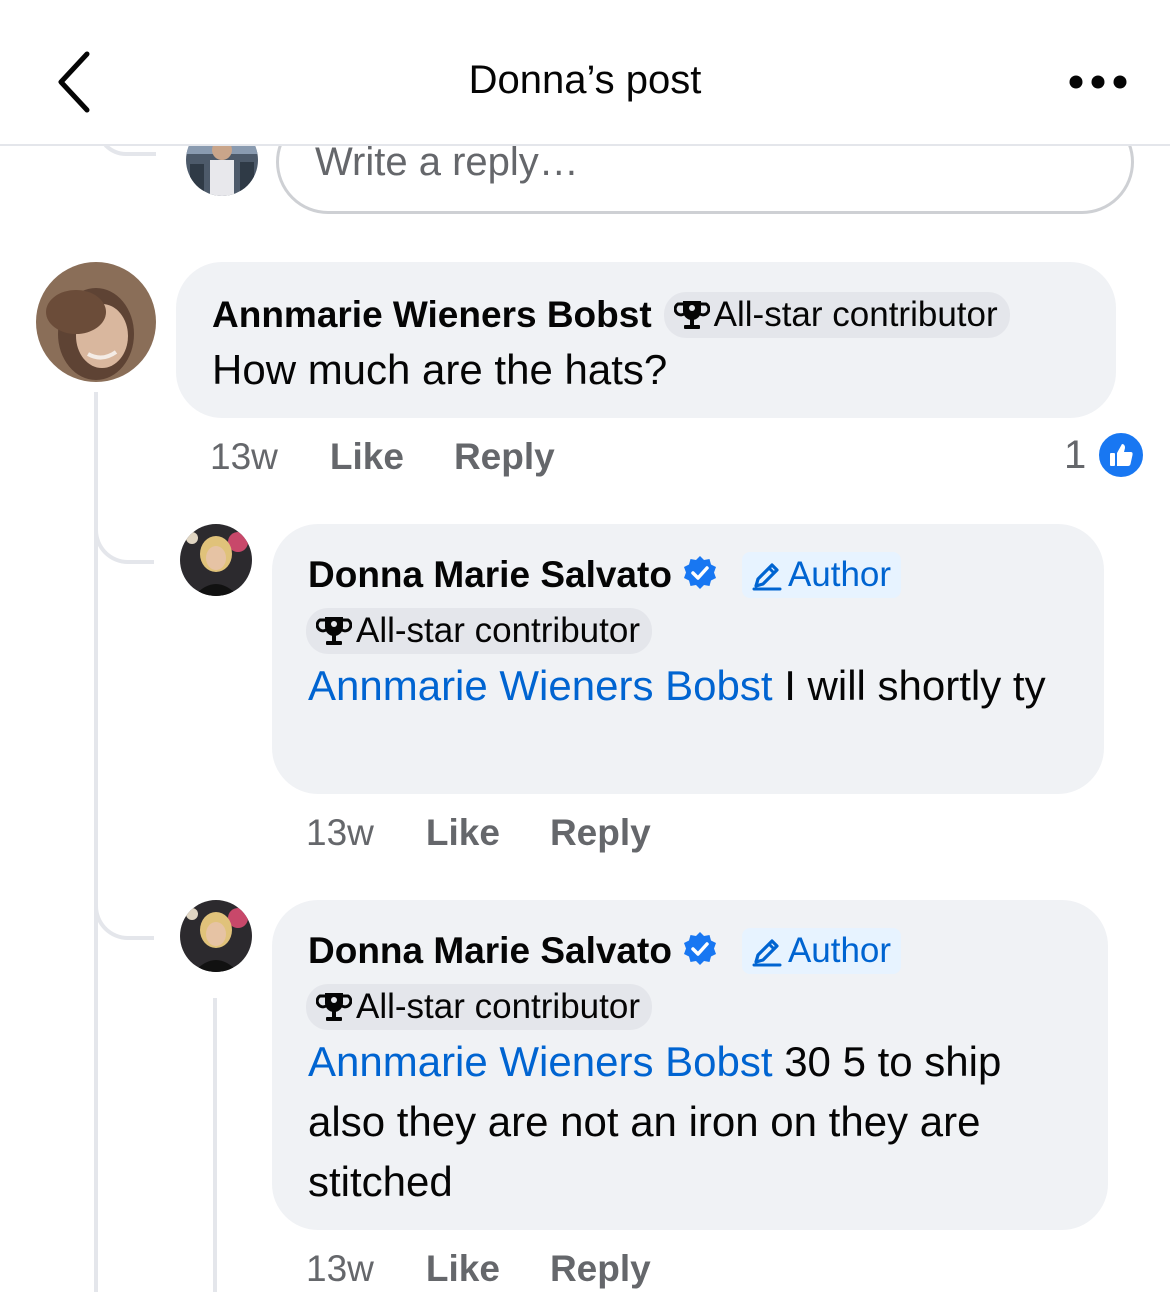 The image size is (1170, 1292). I want to click on more-options-button, so click(1098, 82).